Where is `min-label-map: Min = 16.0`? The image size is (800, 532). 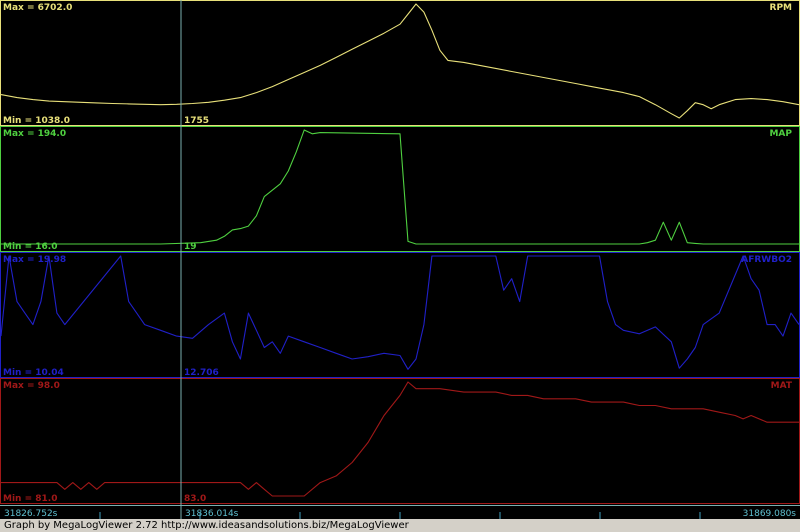 min-label-map: Min = 16.0 is located at coordinates (30, 247).